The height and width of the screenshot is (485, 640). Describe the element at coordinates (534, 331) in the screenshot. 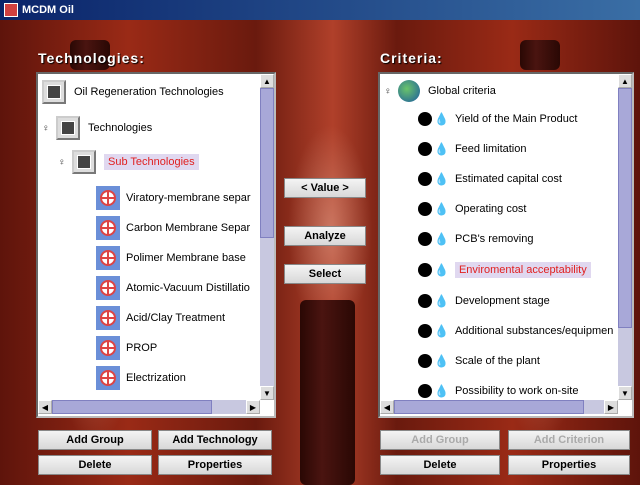

I see `list-item-label: Additional substances/equipmen` at that location.